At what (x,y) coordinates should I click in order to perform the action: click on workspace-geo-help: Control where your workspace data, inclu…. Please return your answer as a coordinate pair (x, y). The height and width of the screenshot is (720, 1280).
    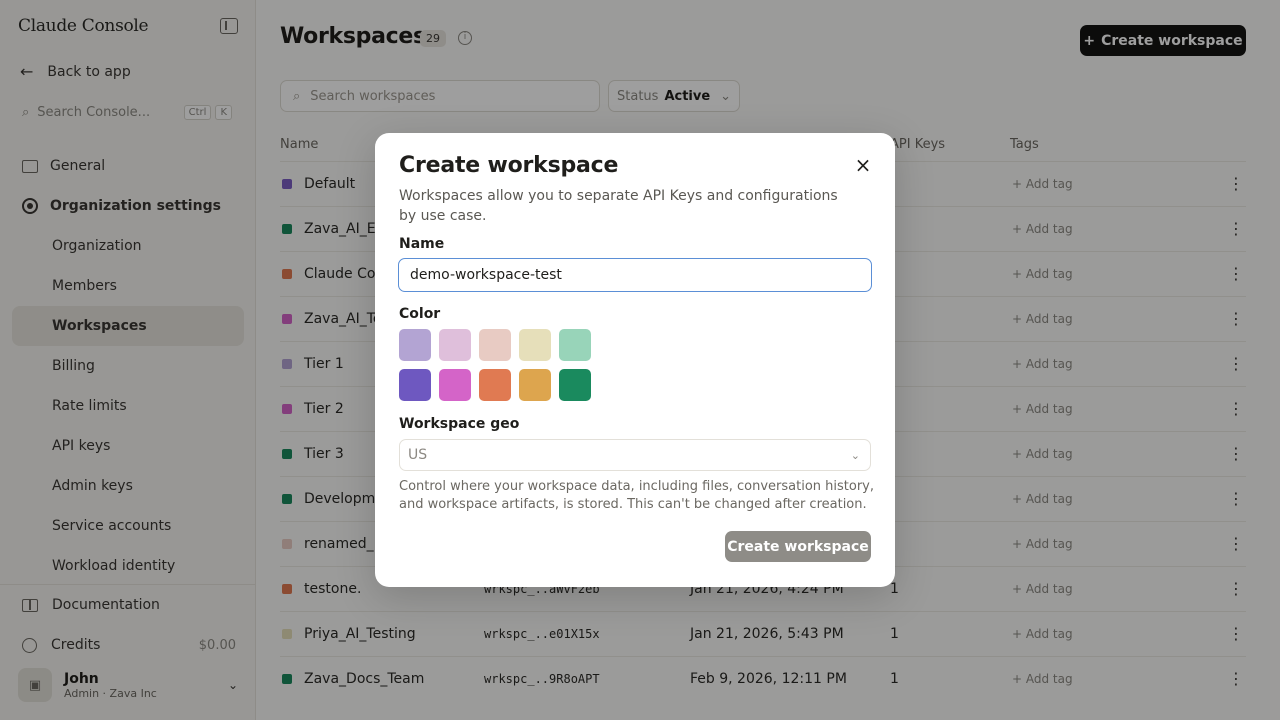
    Looking at the image, I should click on (636, 495).